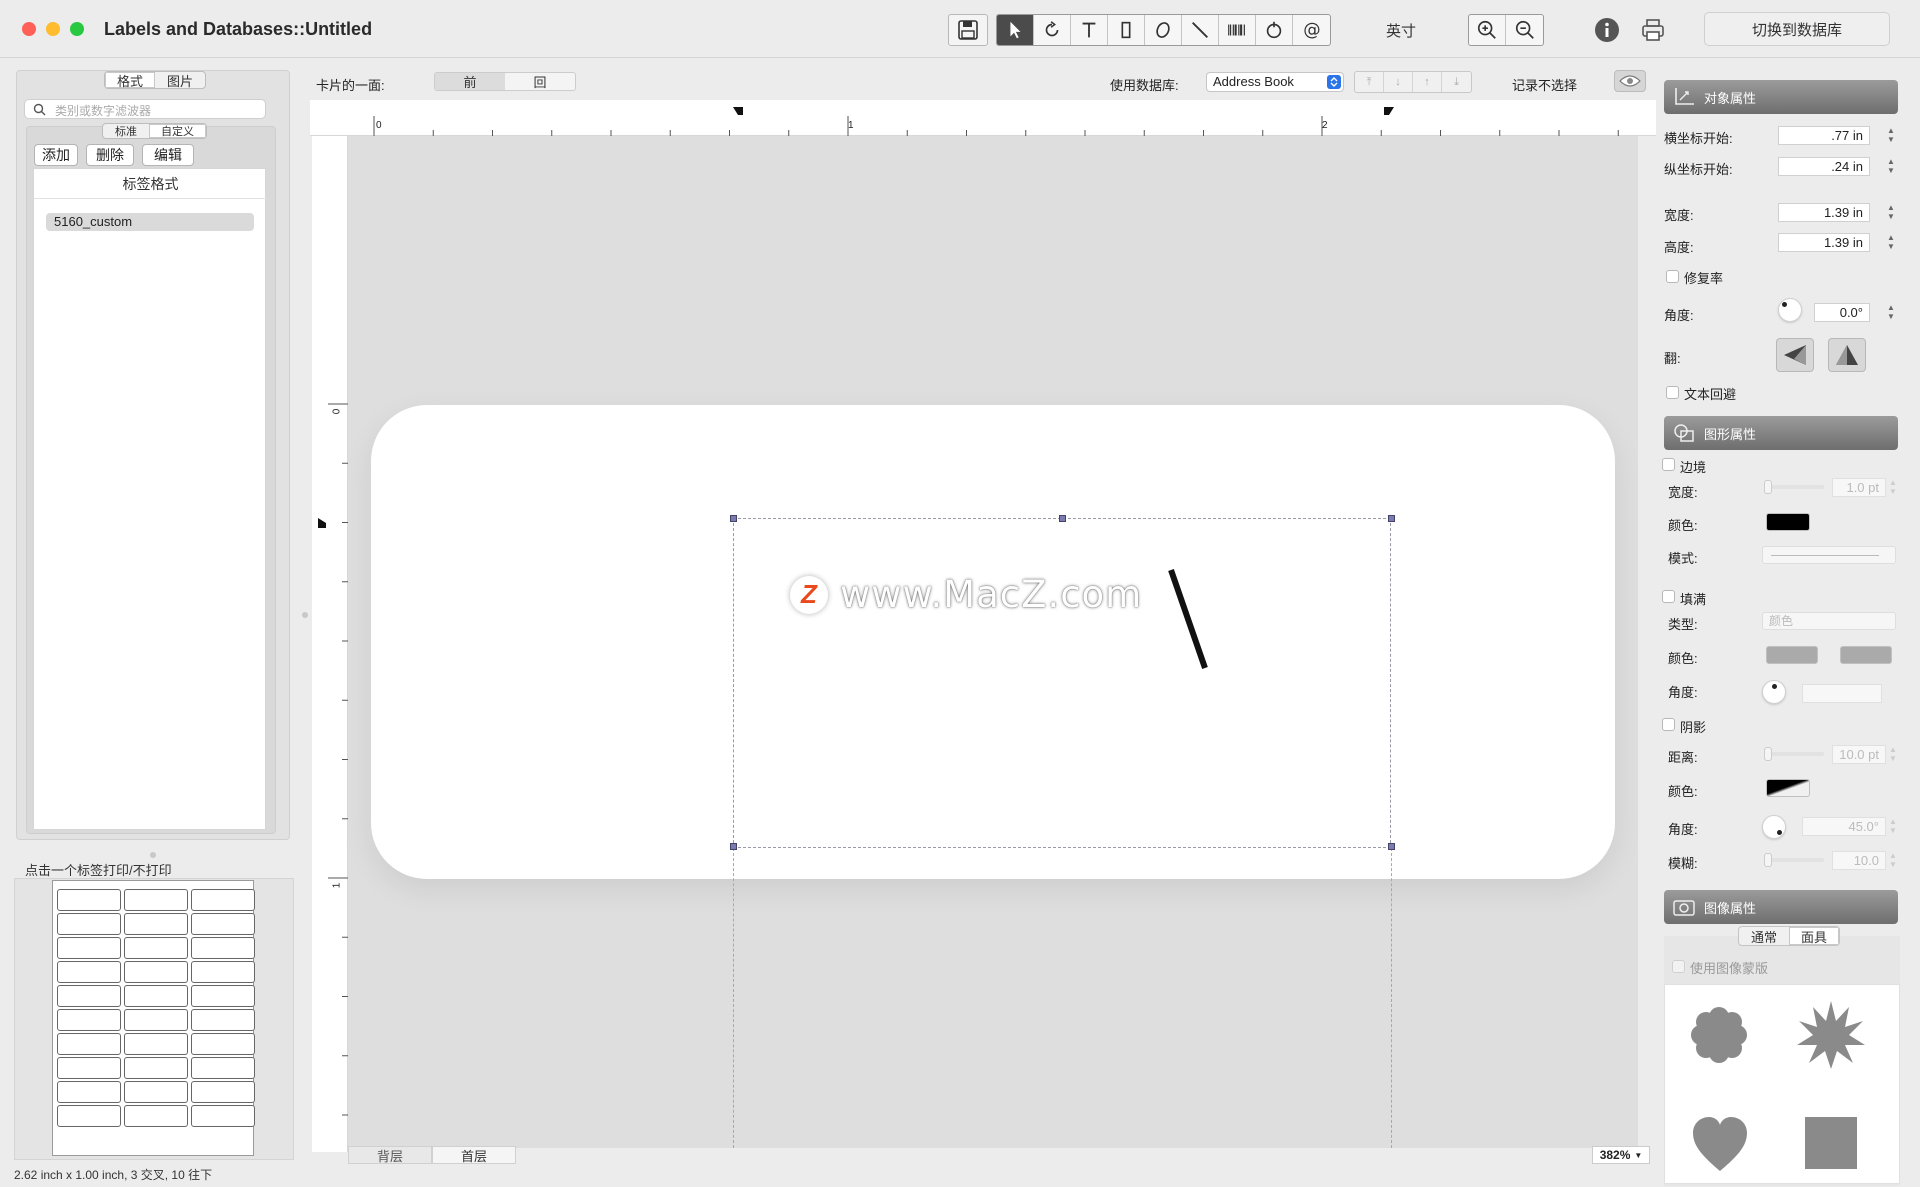 This screenshot has height=1187, width=1920. What do you see at coordinates (1891, 312) in the screenshot?
I see `angle-stepper: ▲ ▼` at bounding box center [1891, 312].